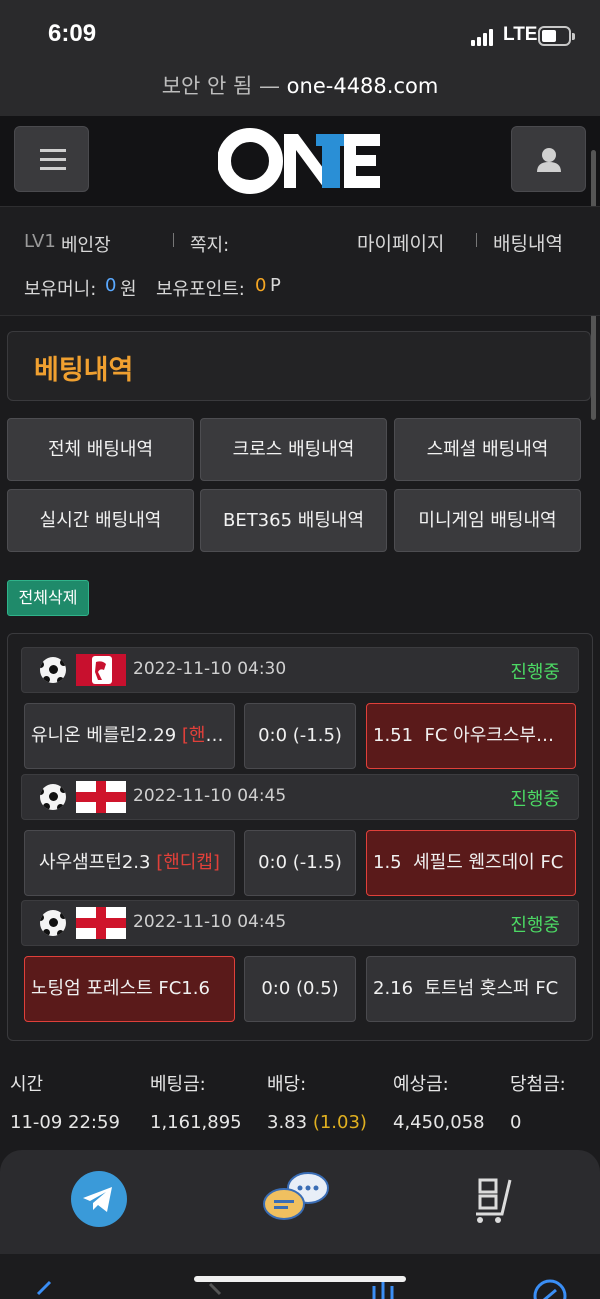 The width and height of the screenshot is (600, 1299). What do you see at coordinates (48, 598) in the screenshot?
I see `delete-all-button: 전체삭제` at bounding box center [48, 598].